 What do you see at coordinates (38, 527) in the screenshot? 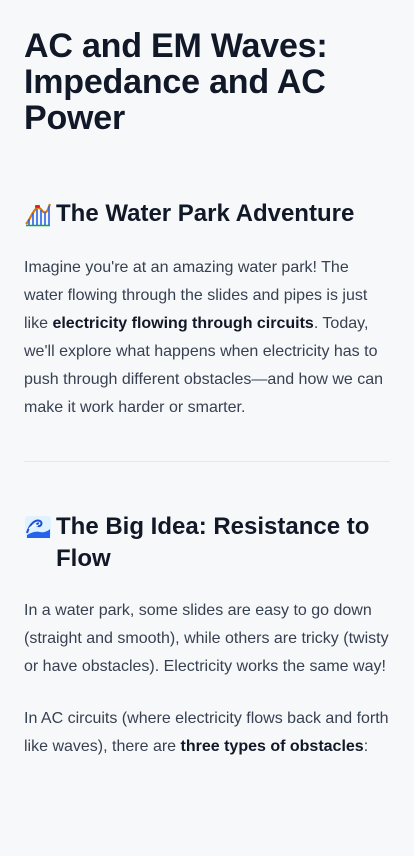
I see `wave-icon` at bounding box center [38, 527].